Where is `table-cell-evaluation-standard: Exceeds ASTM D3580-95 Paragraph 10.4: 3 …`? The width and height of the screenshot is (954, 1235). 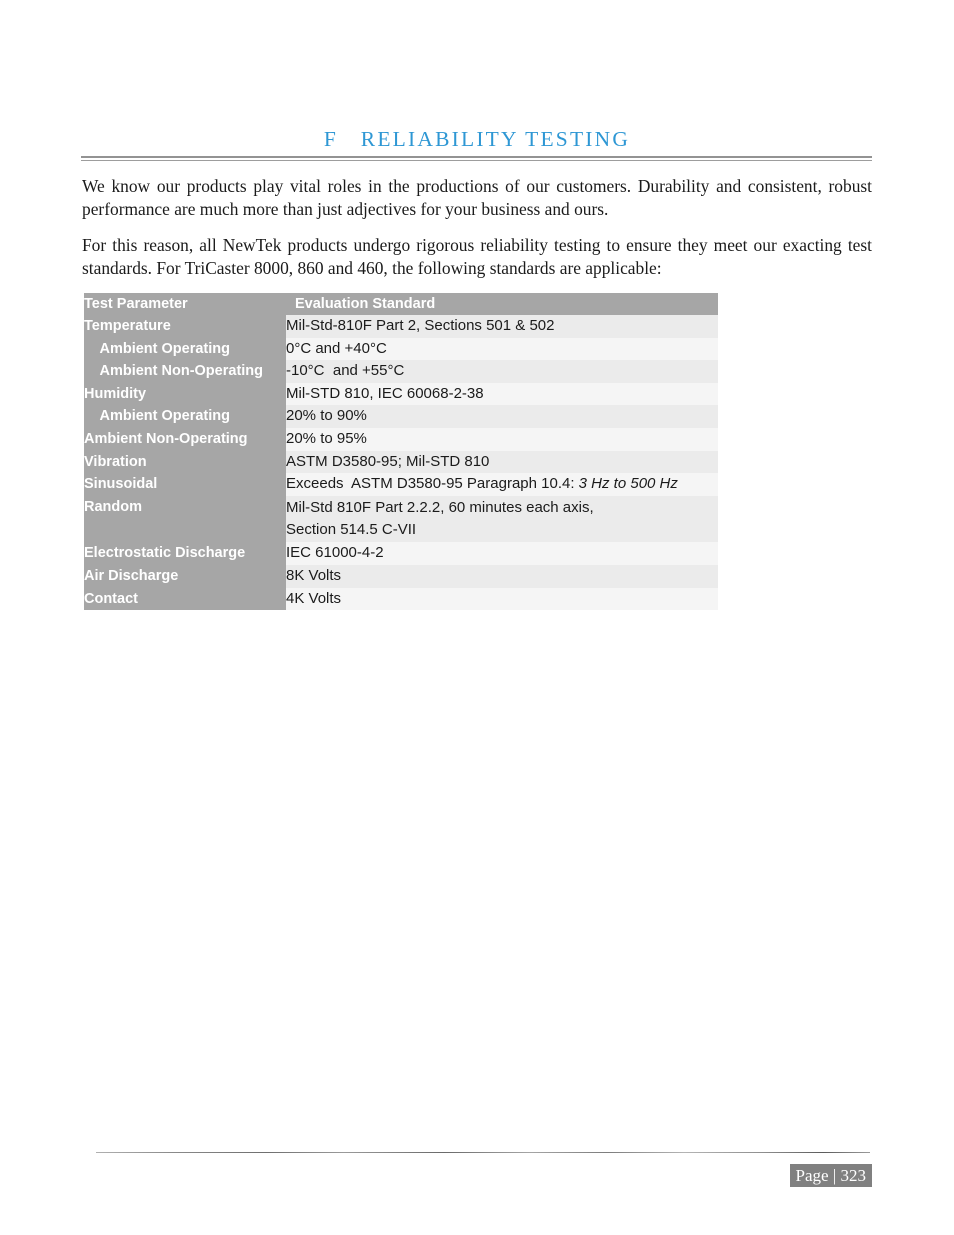
table-cell-evaluation-standard: Exceeds ASTM D3580-95 Paragraph 10.4: 3 … is located at coordinates (502, 484).